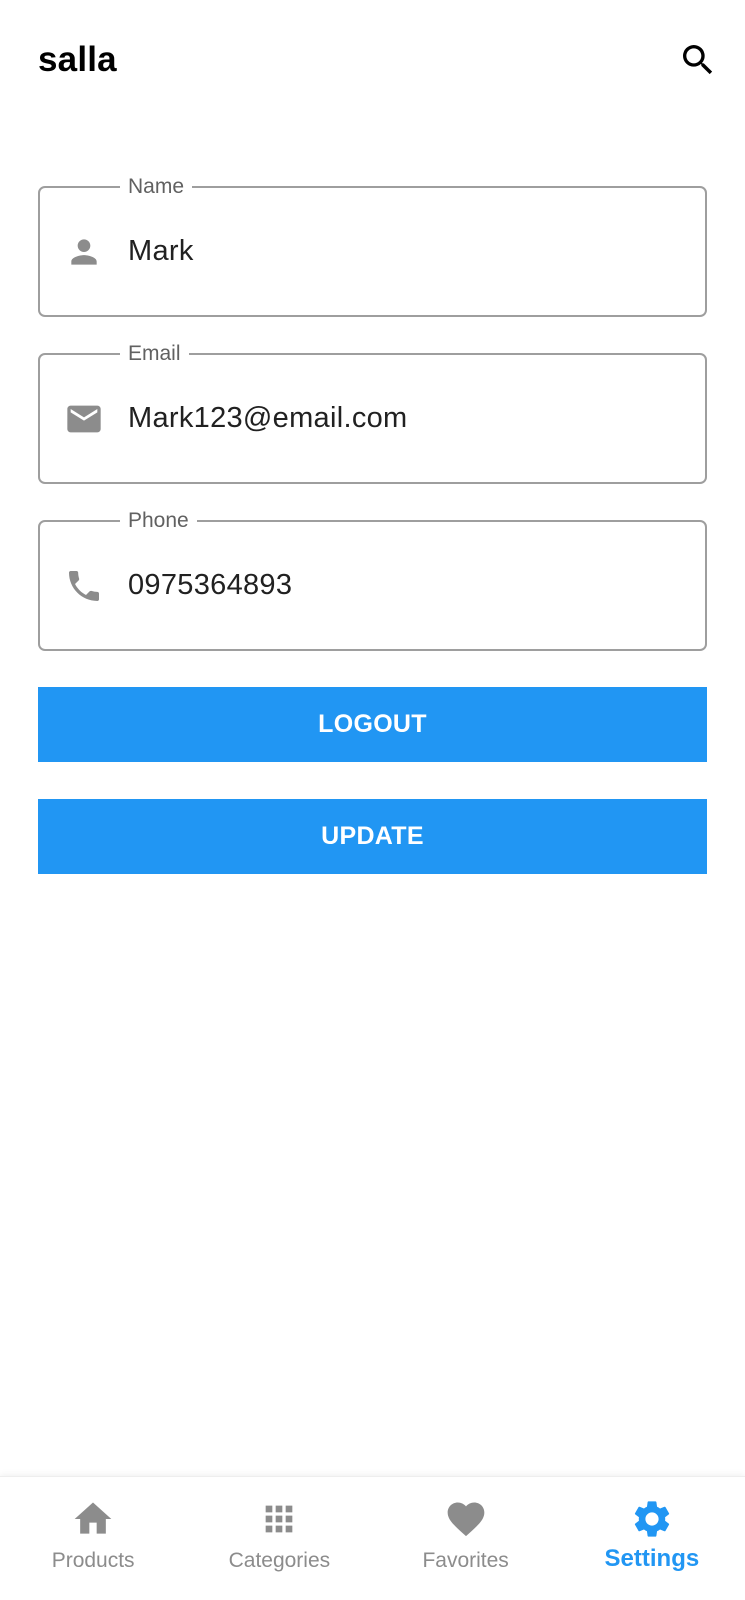  I want to click on nav-item-products: Products, so click(93, 1538).